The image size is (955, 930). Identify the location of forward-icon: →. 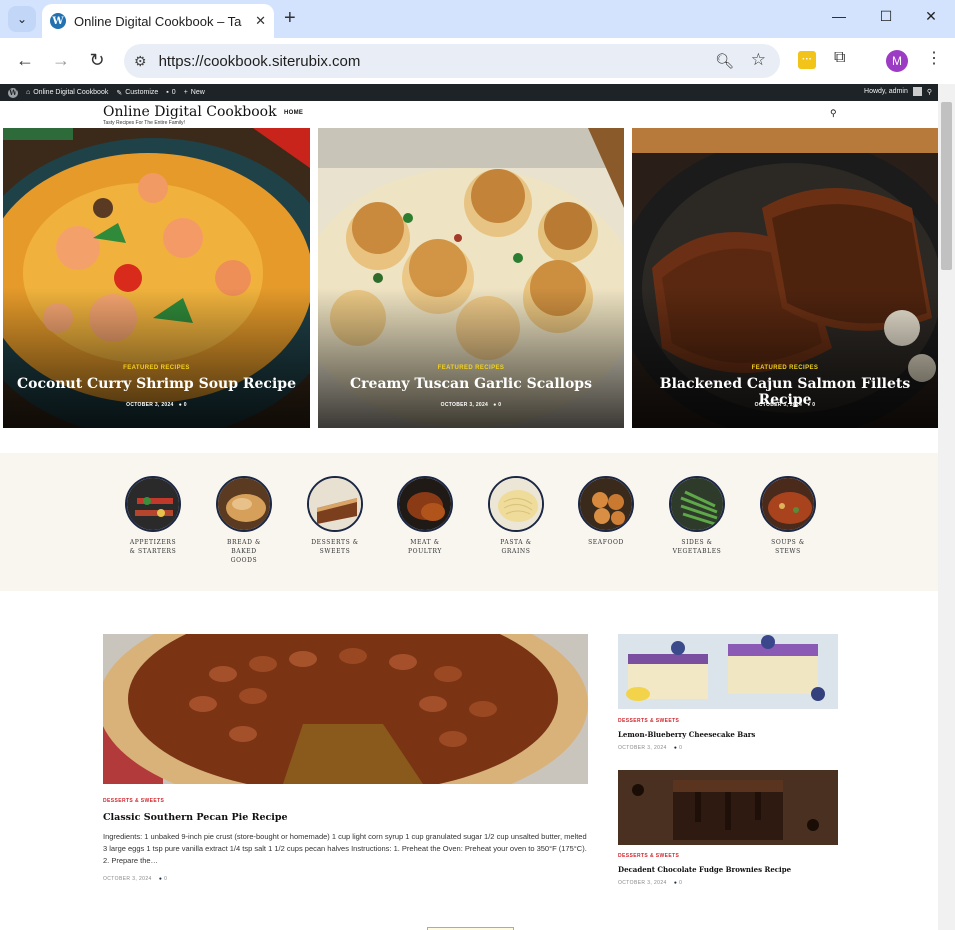
(61, 60).